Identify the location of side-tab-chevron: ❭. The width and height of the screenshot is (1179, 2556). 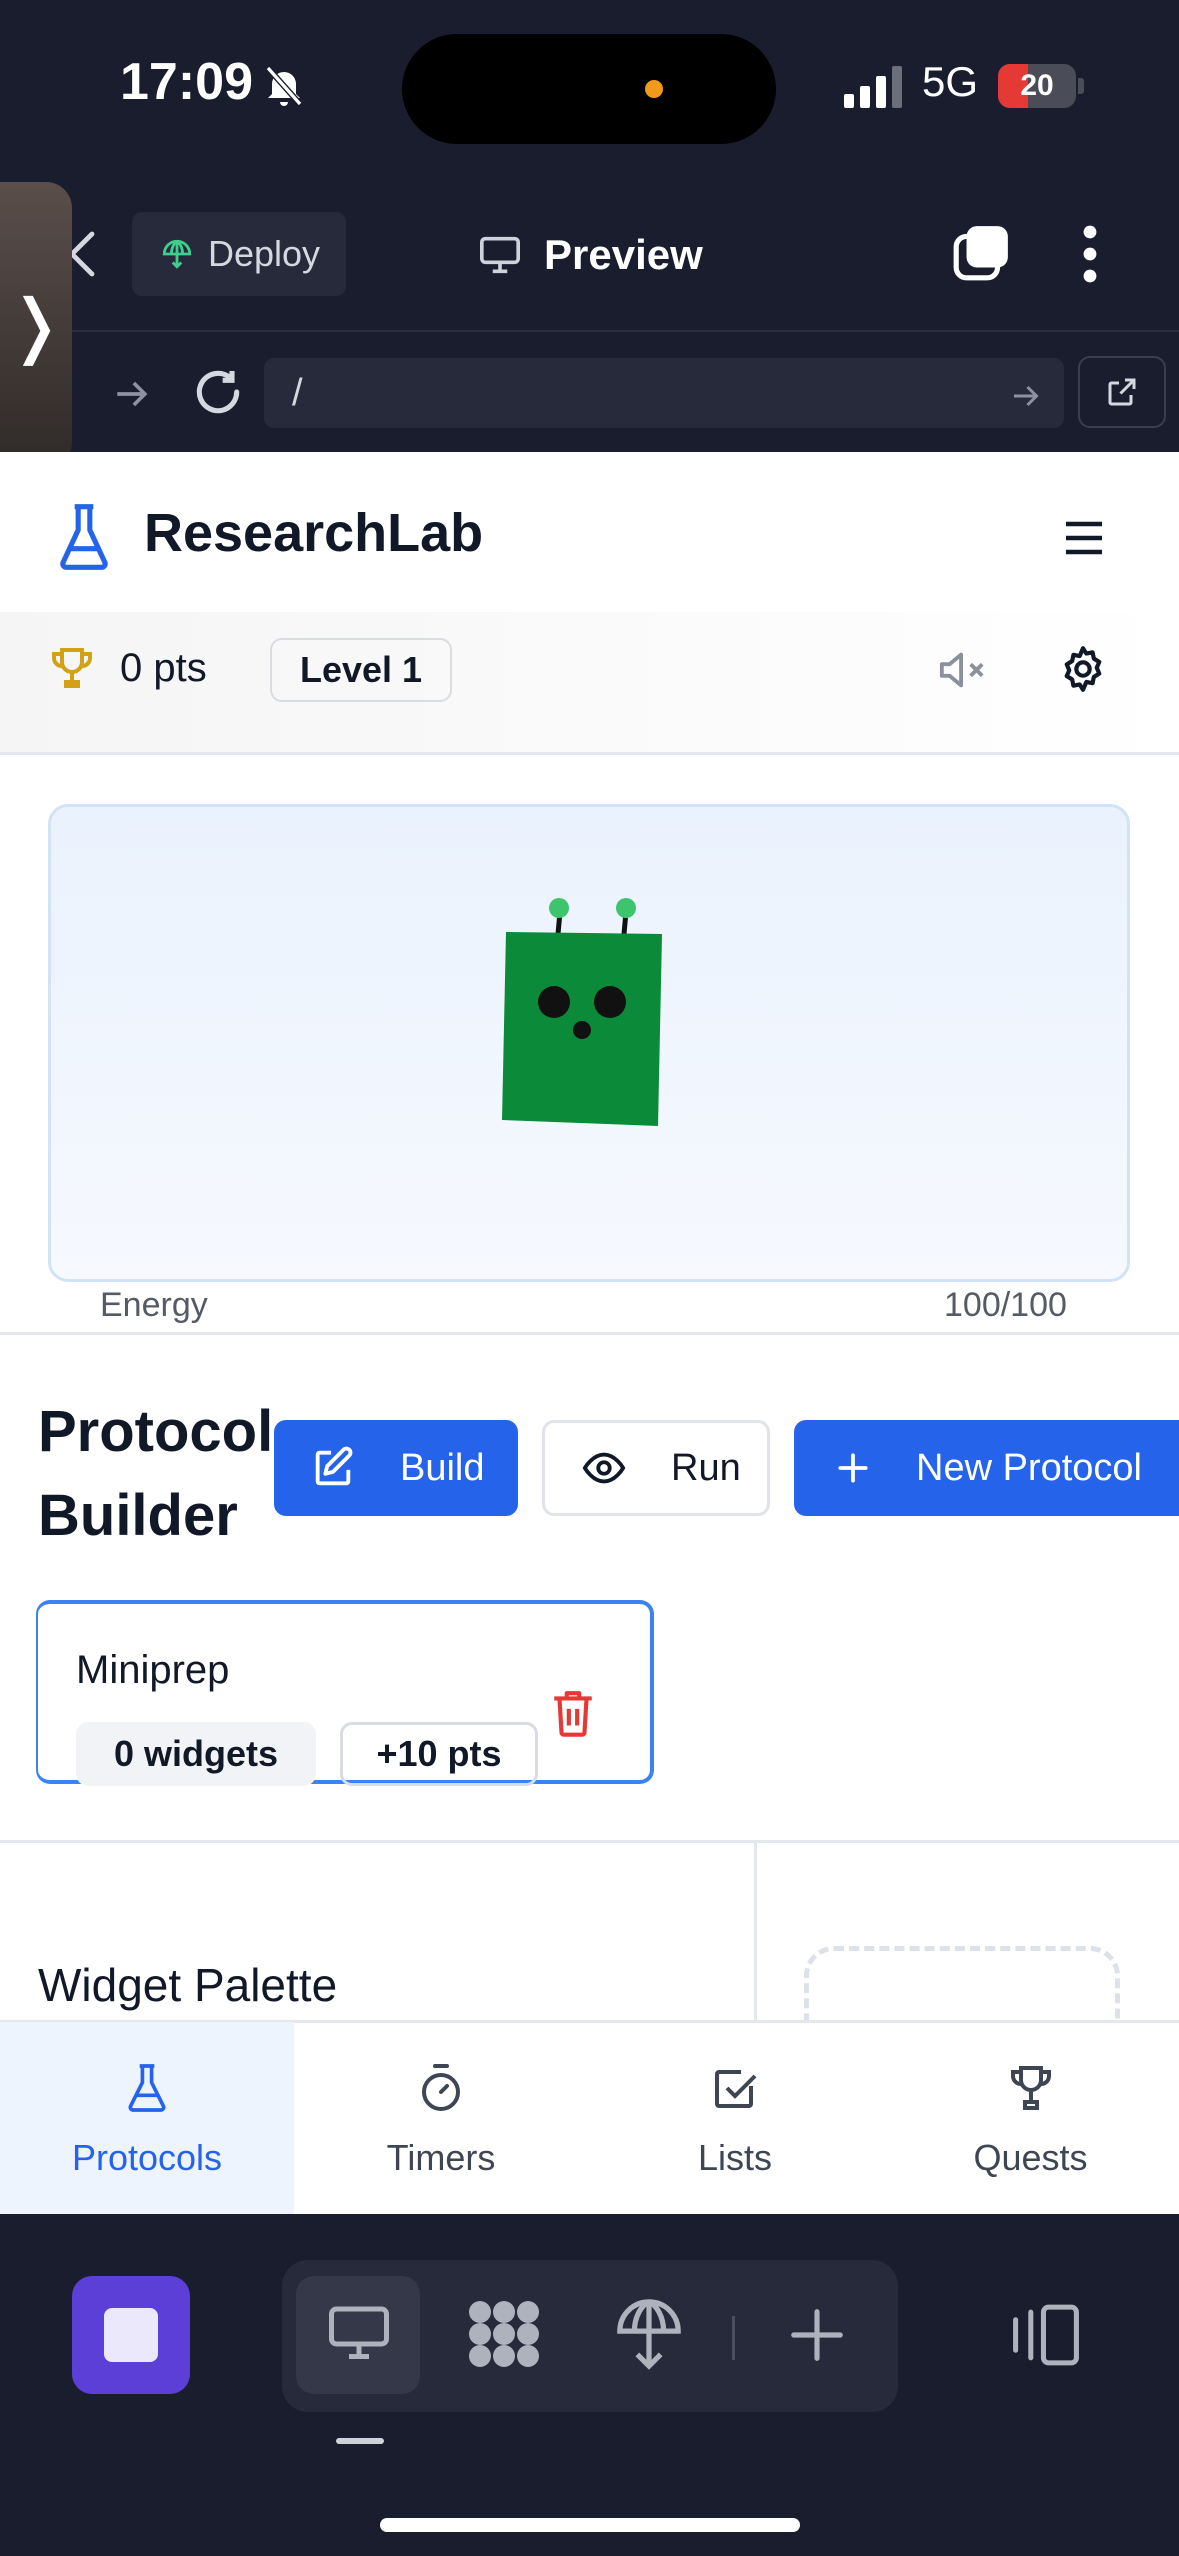
(36, 325).